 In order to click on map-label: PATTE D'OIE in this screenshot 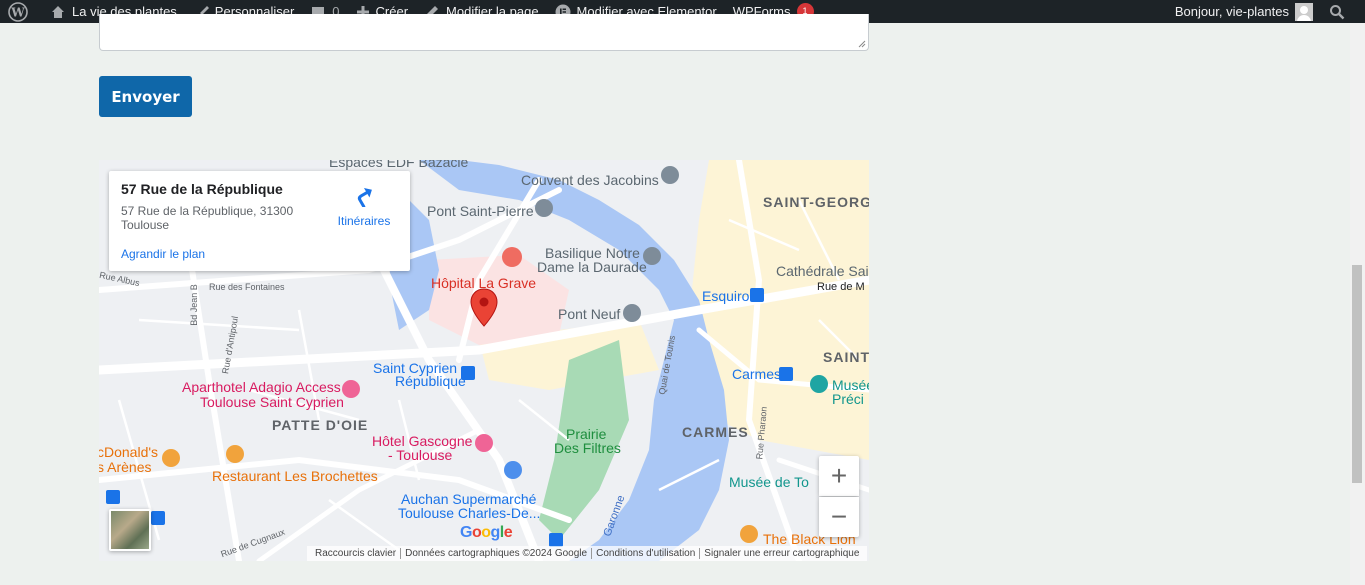, I will do `click(320, 425)`.